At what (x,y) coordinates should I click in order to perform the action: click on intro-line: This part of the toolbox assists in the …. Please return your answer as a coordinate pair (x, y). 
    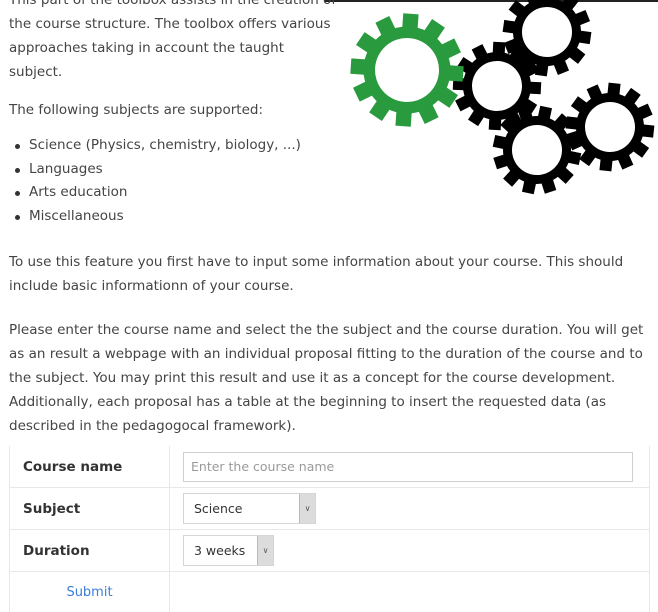
    Looking at the image, I should click on (174, 6).